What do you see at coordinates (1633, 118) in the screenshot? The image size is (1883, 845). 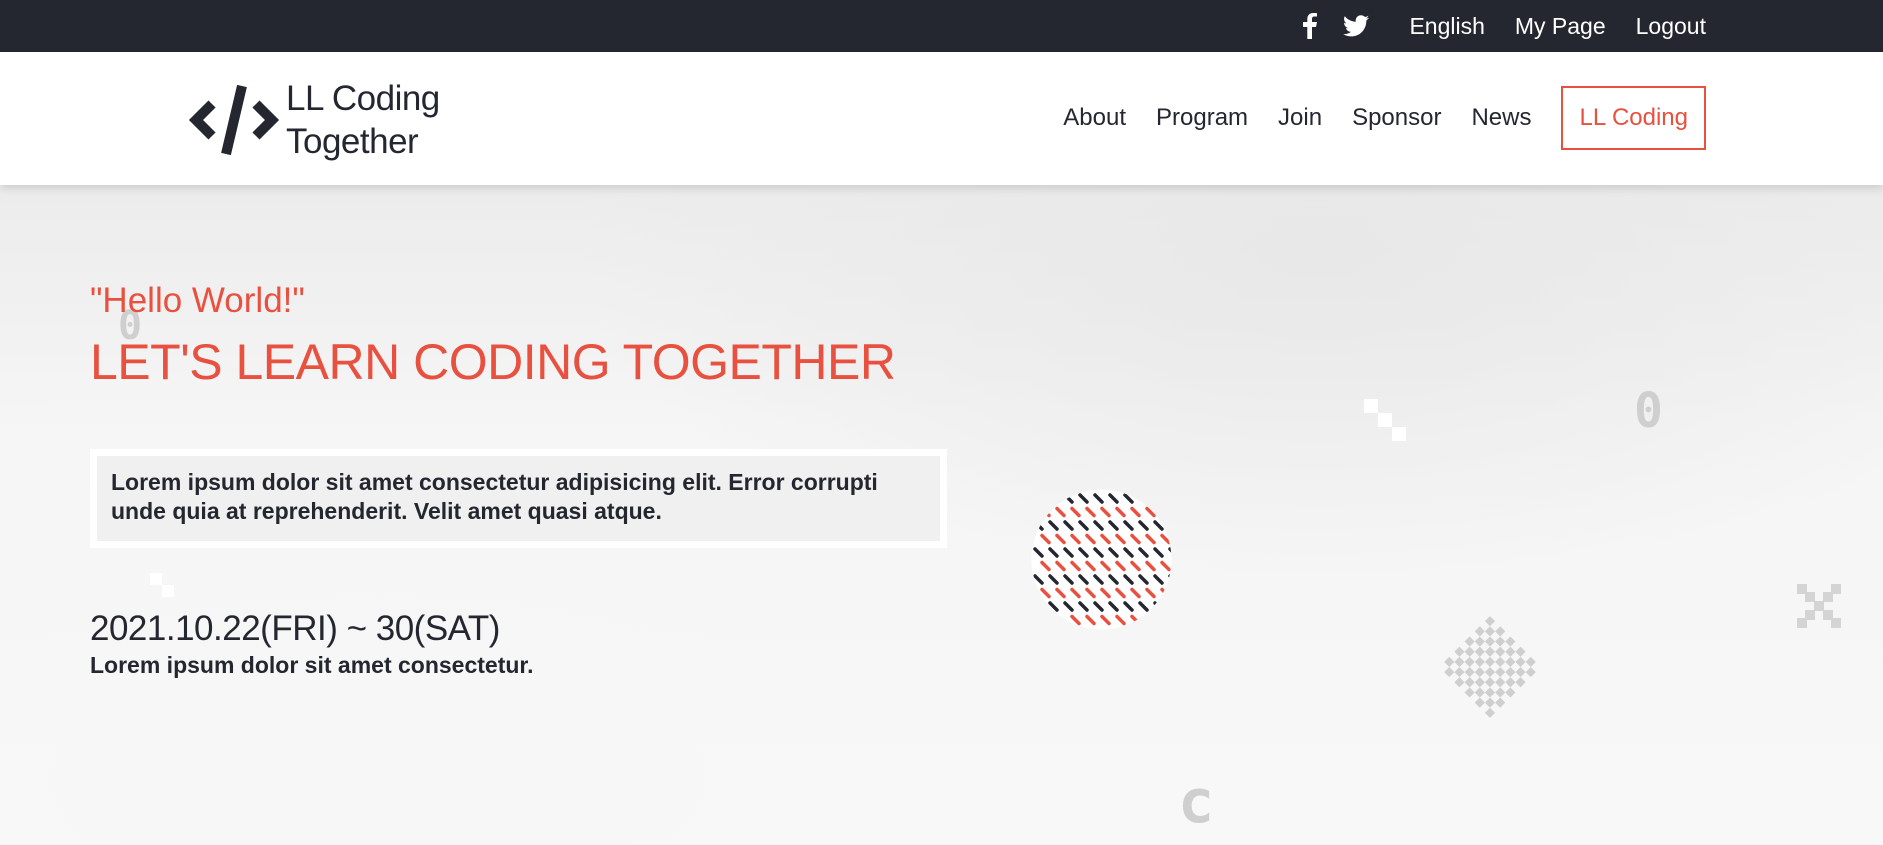 I see `ll-coding-button: LL Coding` at bounding box center [1633, 118].